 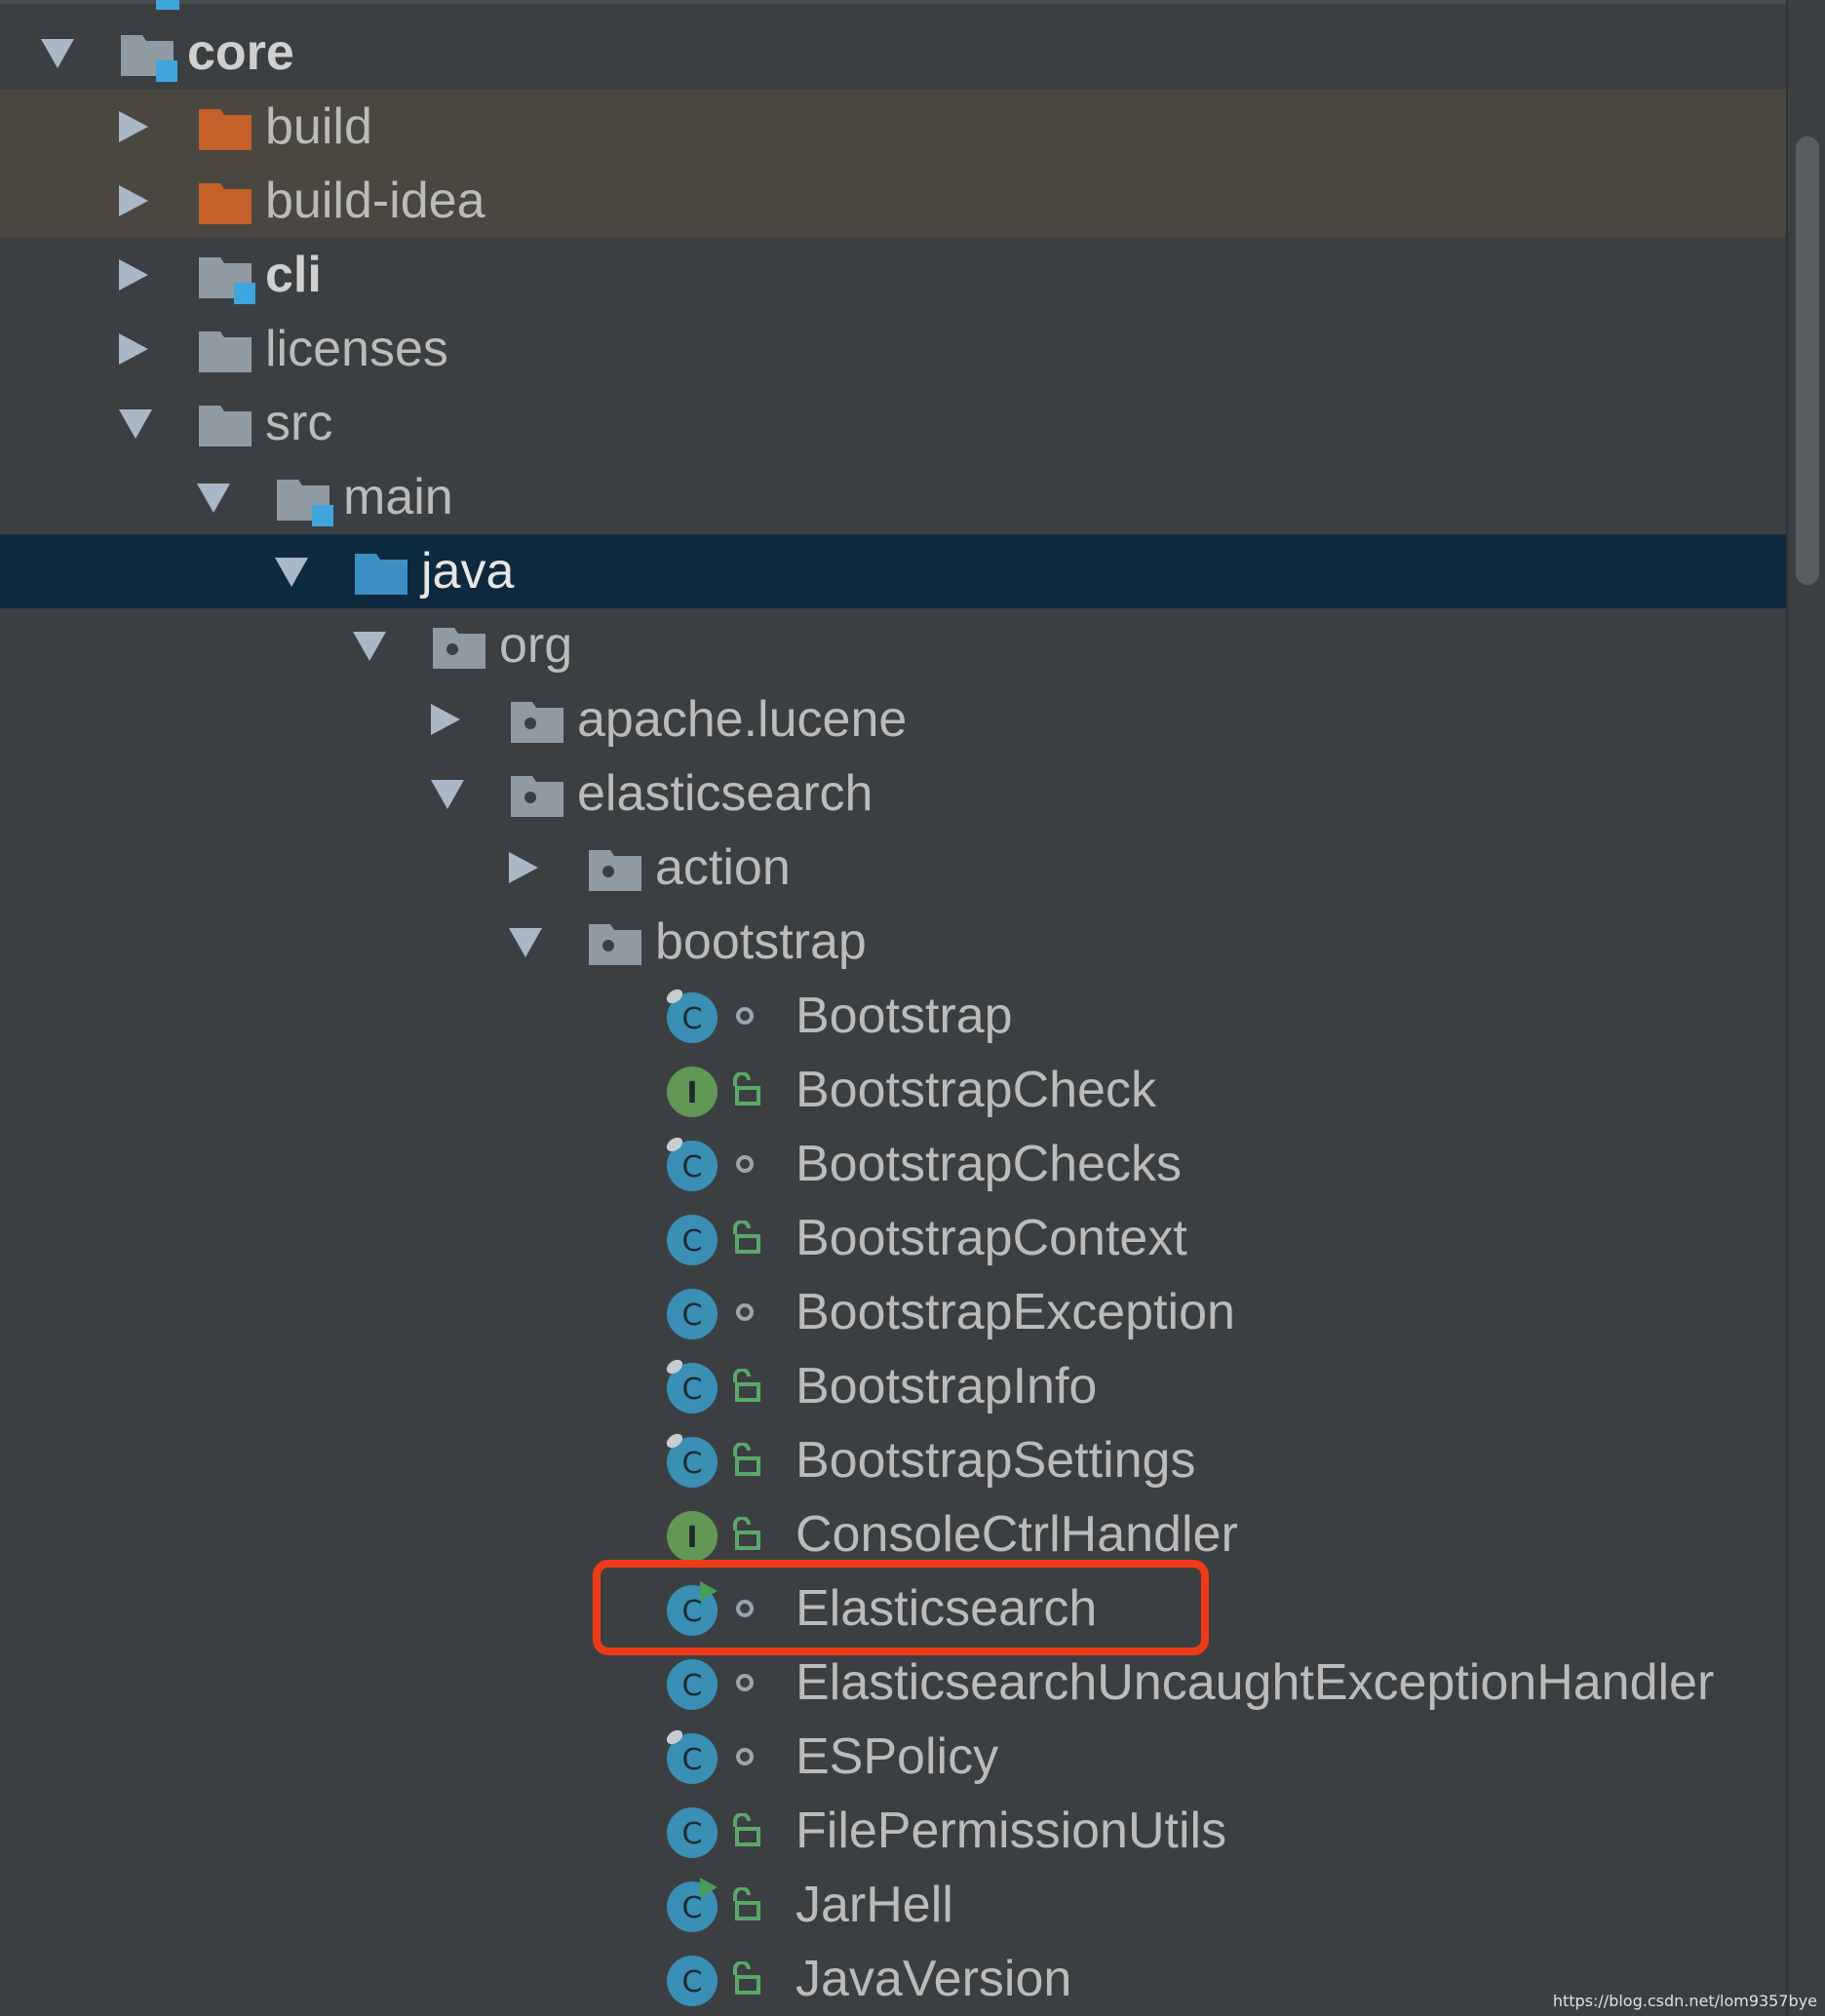 What do you see at coordinates (947, 1386) in the screenshot?
I see `tree-row-label: BootstrapInfo` at bounding box center [947, 1386].